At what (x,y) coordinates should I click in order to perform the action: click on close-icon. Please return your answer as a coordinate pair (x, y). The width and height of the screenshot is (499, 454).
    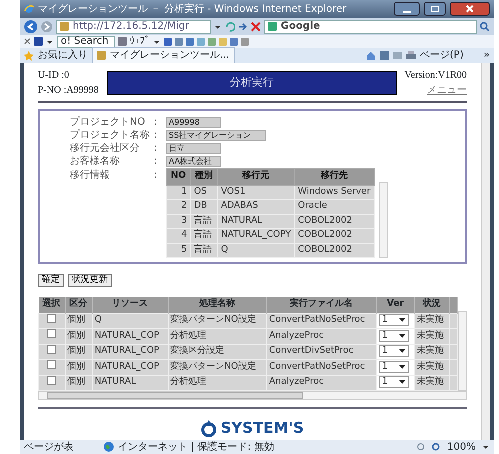
    Looking at the image, I should click on (27, 41).